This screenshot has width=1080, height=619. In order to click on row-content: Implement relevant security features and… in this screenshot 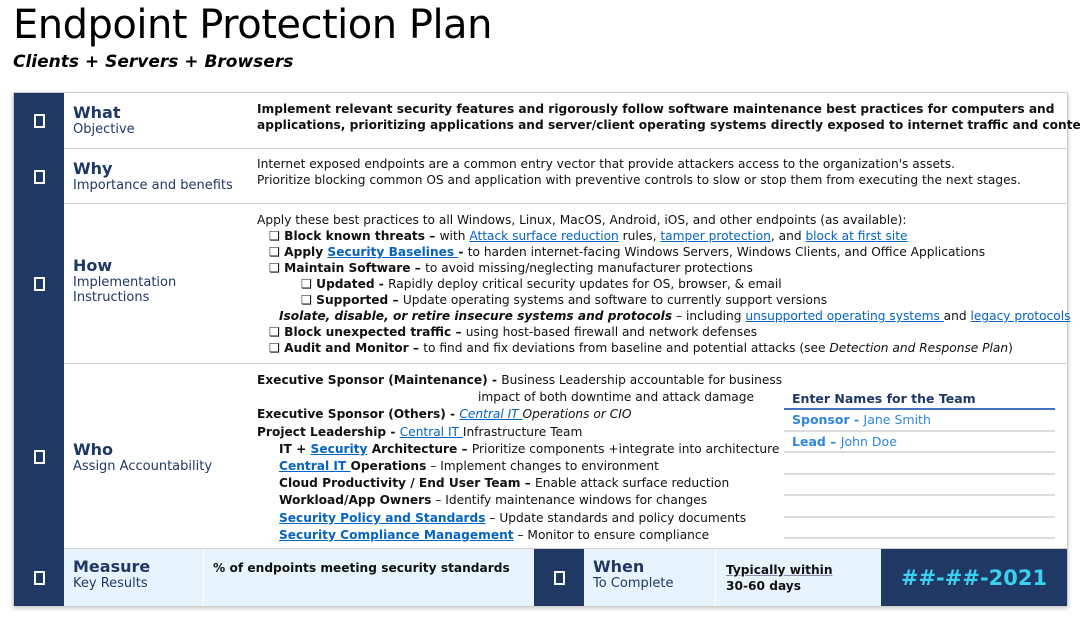, I will do `click(668, 117)`.